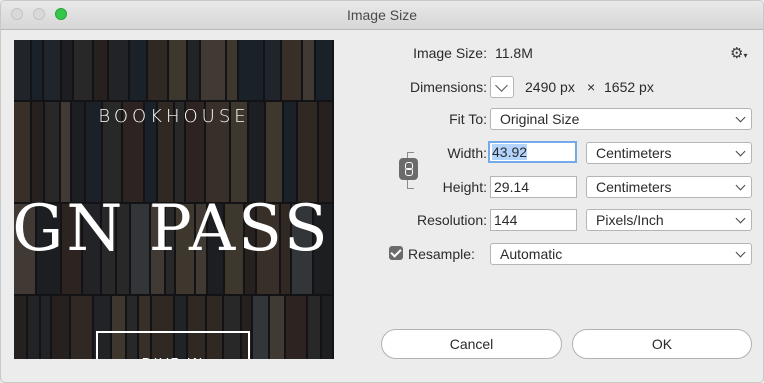 The image size is (764, 383). What do you see at coordinates (512, 187) in the screenshot?
I see `height-value: 29.14` at bounding box center [512, 187].